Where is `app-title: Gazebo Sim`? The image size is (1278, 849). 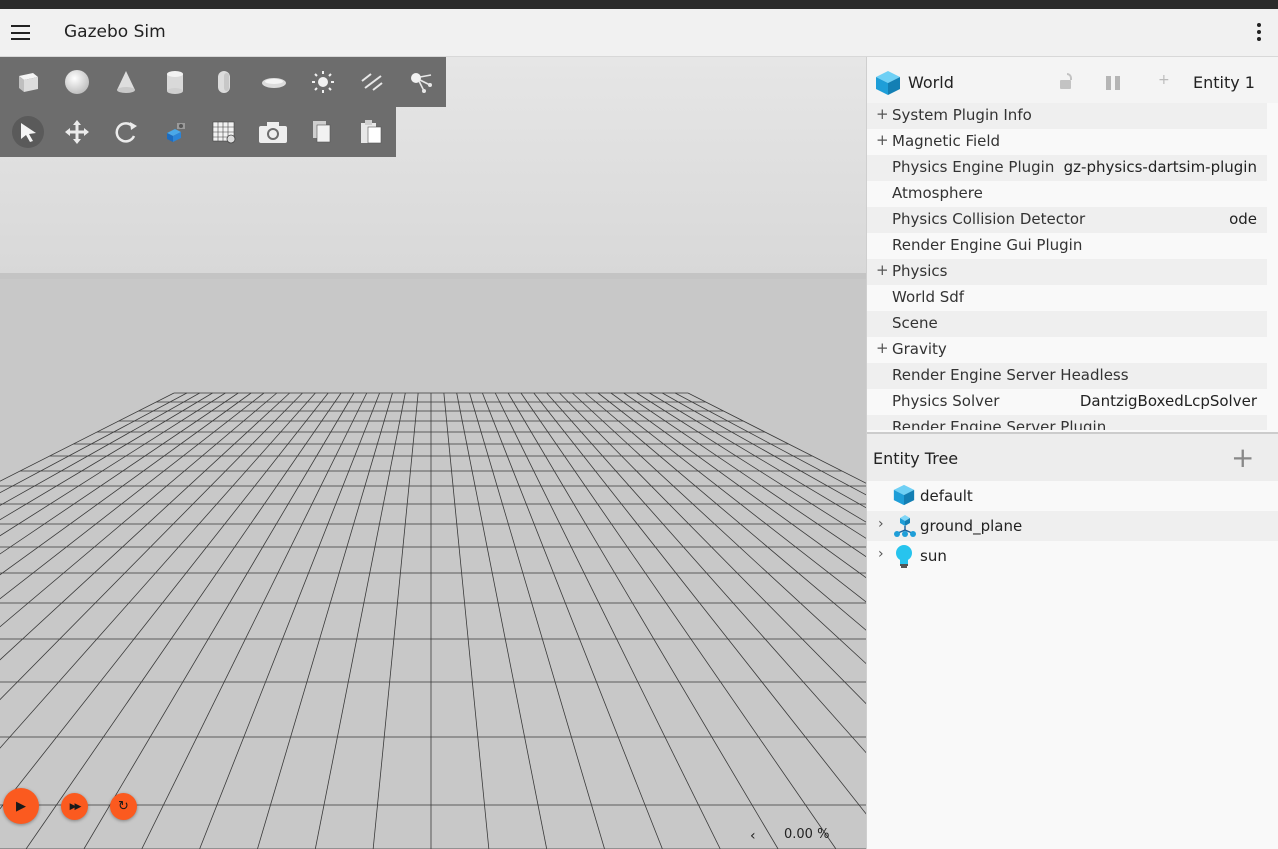 app-title: Gazebo Sim is located at coordinates (115, 32).